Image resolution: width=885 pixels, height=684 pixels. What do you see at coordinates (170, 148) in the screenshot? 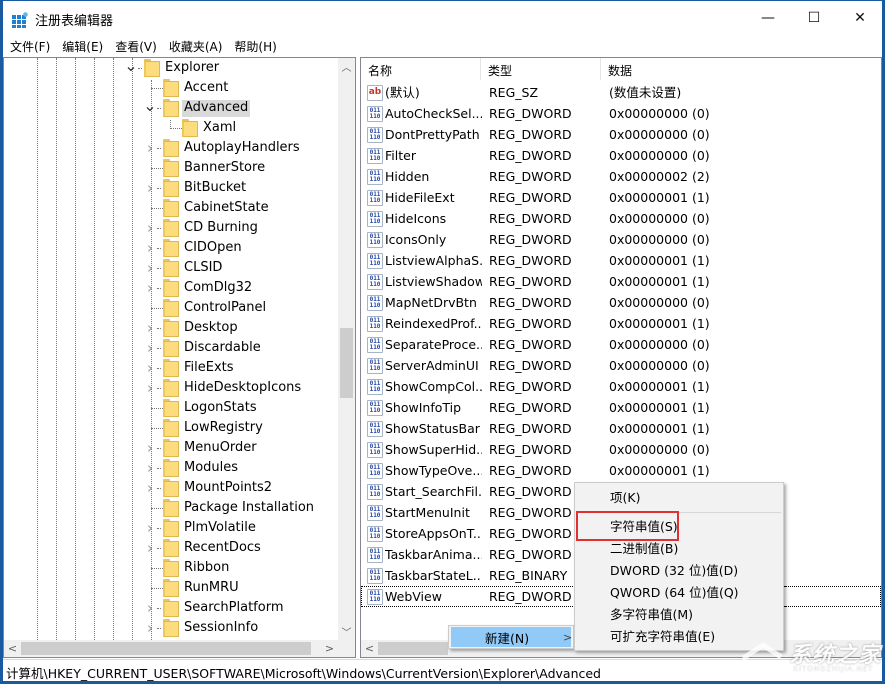
I see `tree-node: › AutoplayHandlers` at bounding box center [170, 148].